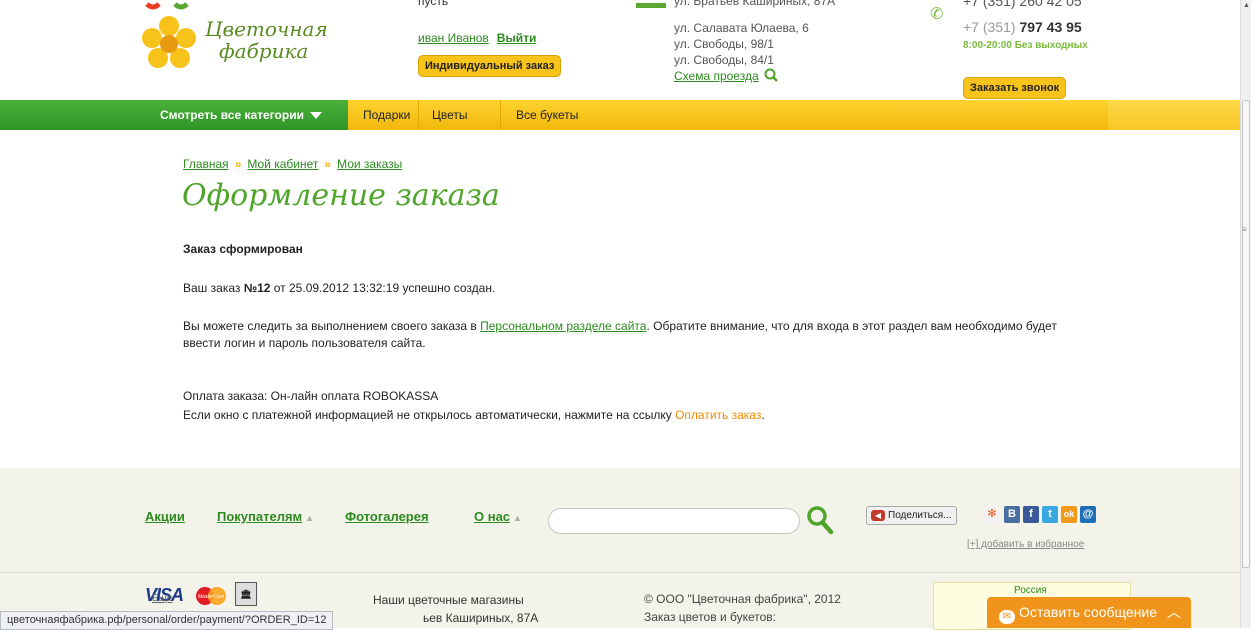  I want to click on footer-nav-customers-link: Покупателям, so click(259, 516).